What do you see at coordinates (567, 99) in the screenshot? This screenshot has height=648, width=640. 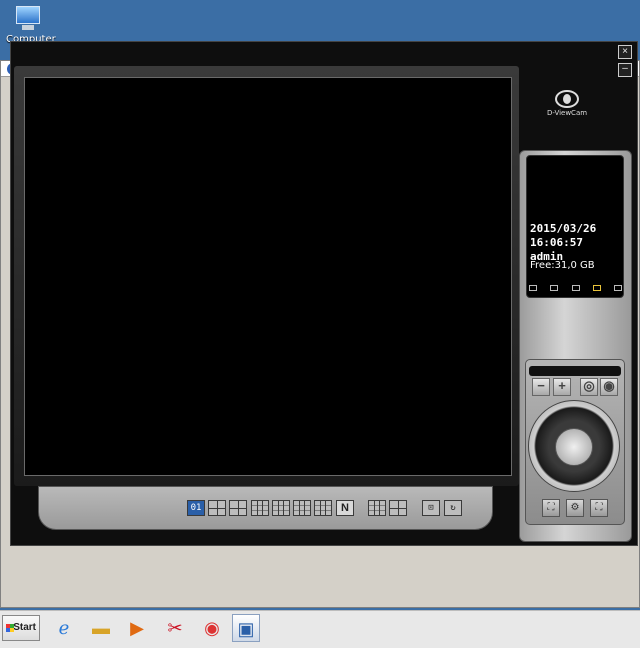 I see `eye-logo-icon` at bounding box center [567, 99].